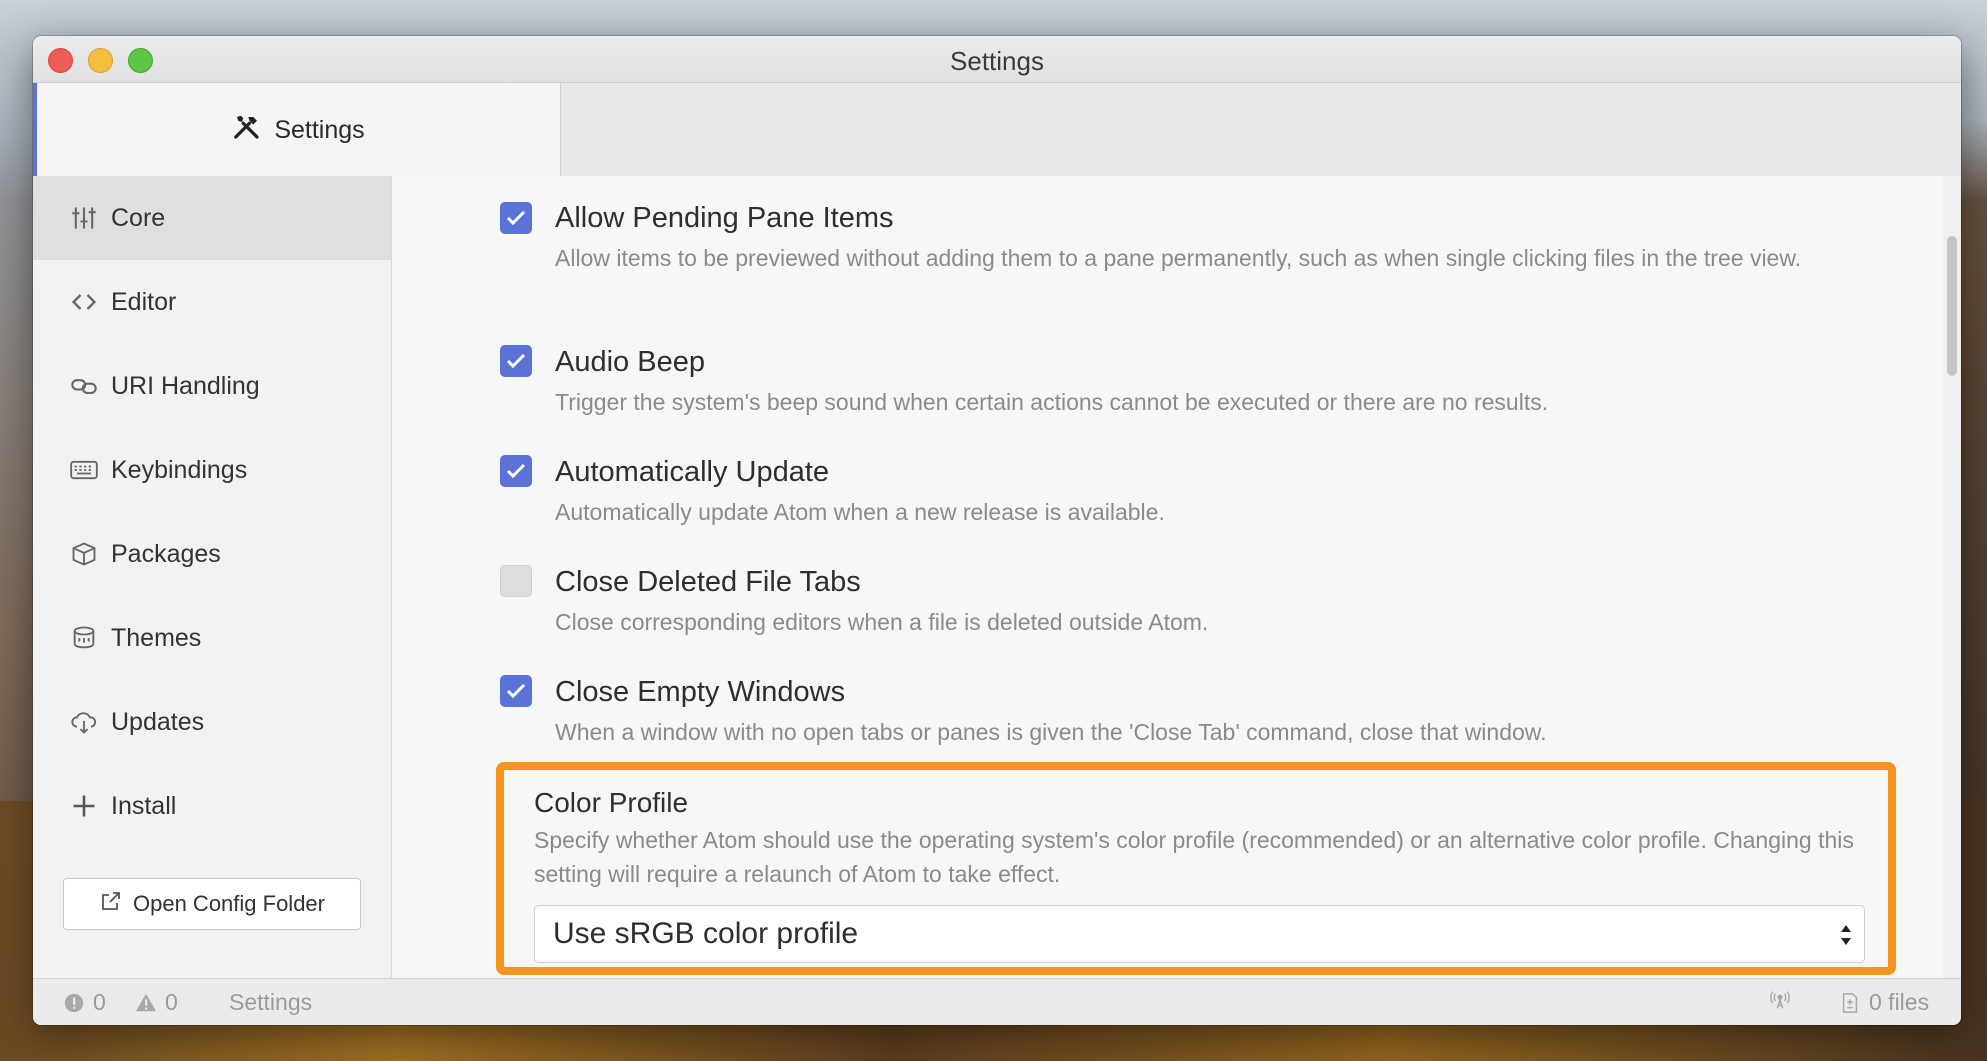 This screenshot has height=1061, width=1987. What do you see at coordinates (319, 129) in the screenshot?
I see `tab-settings-label: Settings` at bounding box center [319, 129].